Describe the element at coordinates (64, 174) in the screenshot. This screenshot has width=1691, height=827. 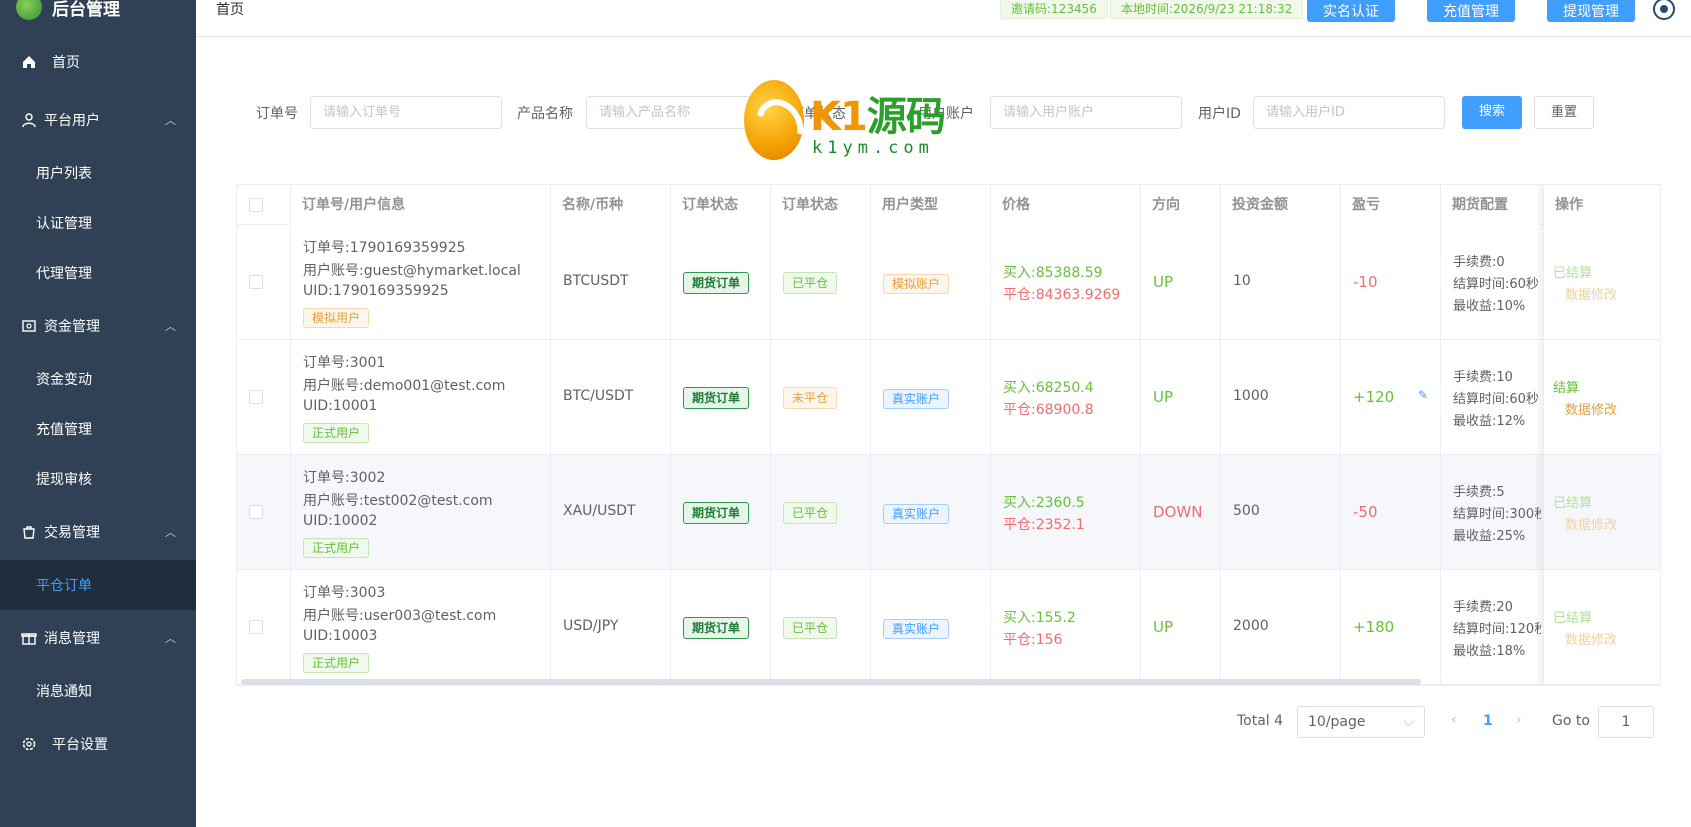
I see `sidebar-subitem-label: 用户列表` at that location.